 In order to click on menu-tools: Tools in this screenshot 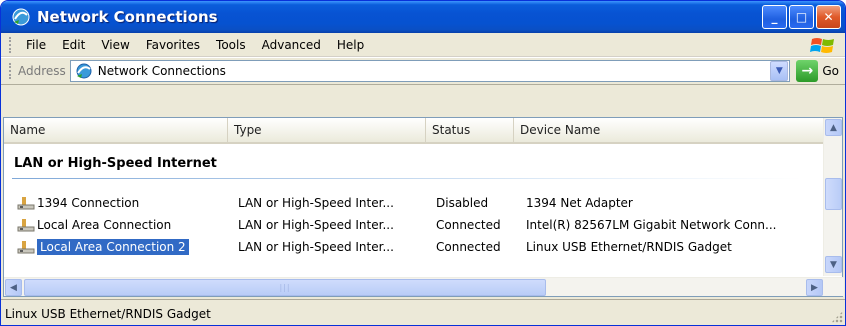, I will do `click(231, 45)`.